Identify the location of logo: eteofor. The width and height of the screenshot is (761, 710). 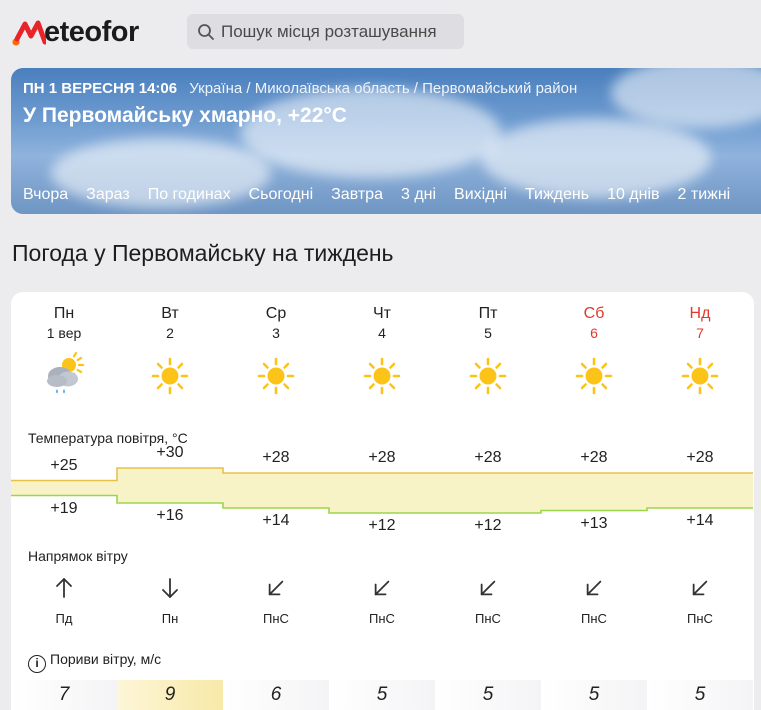
(75, 32).